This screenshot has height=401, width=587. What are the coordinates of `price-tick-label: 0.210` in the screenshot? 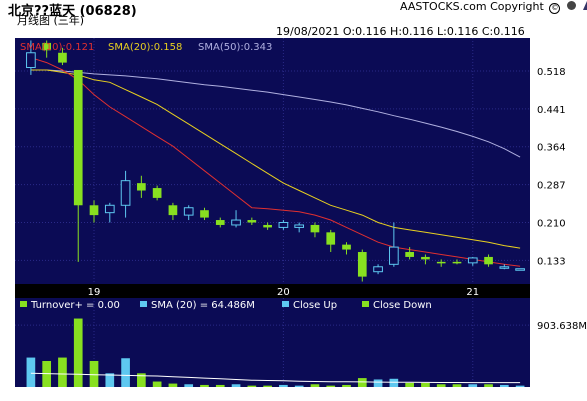 It's located at (551, 224).